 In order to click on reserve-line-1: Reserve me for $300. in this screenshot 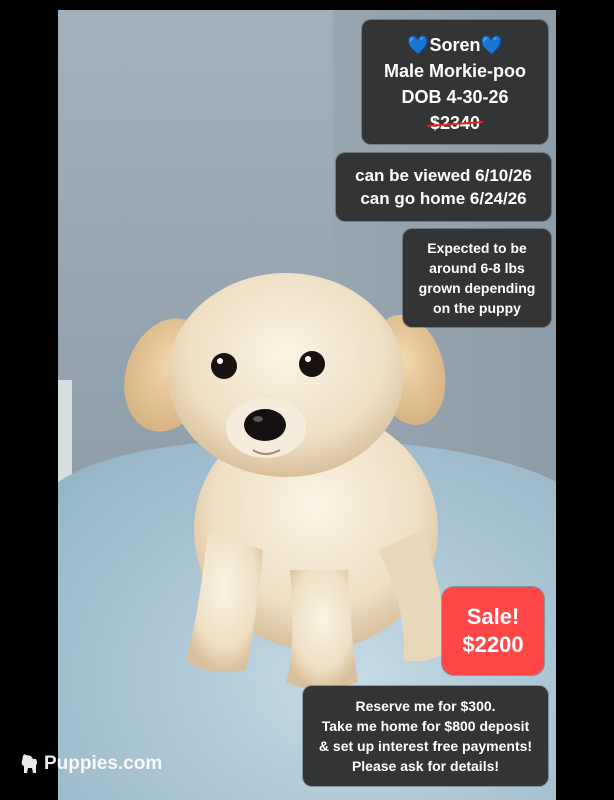, I will do `click(425, 706)`.